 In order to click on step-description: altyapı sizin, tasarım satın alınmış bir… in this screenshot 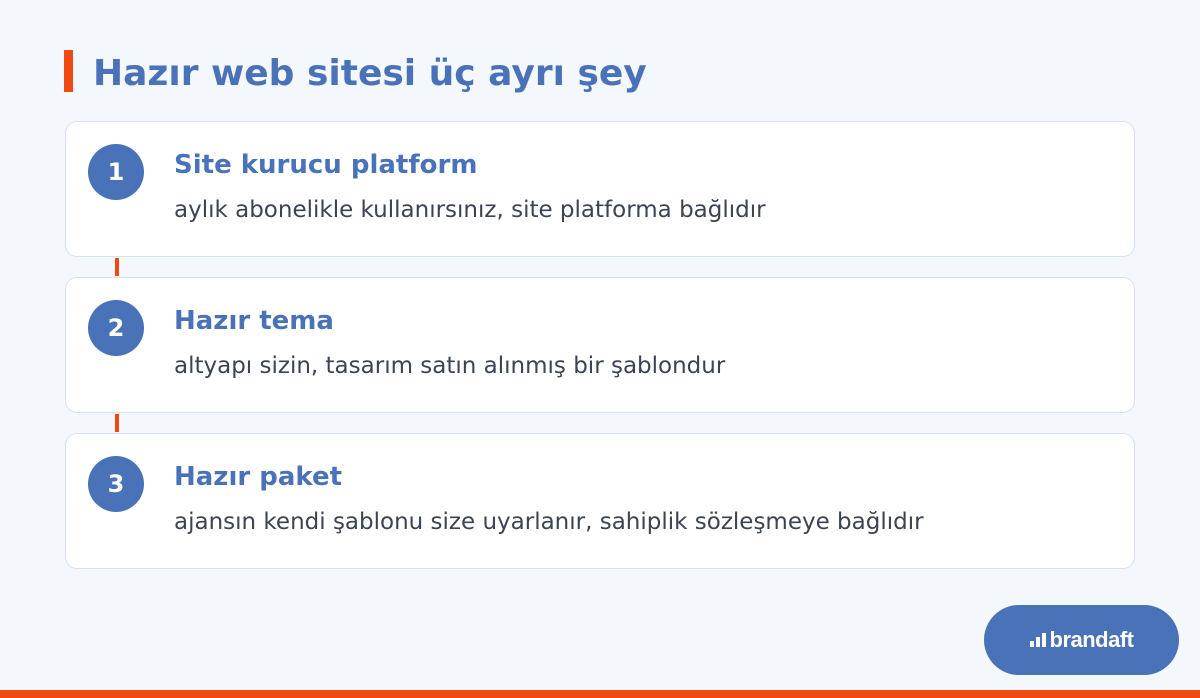, I will do `click(450, 366)`.